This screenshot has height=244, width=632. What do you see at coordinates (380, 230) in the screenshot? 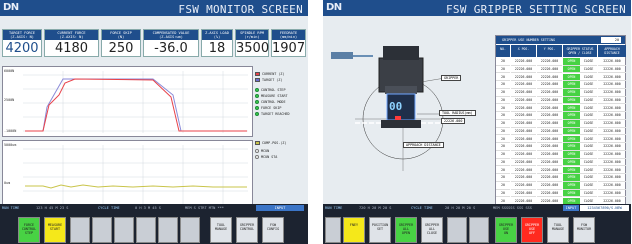
I see `position-set-button: POSITION SET` at bounding box center [380, 230].